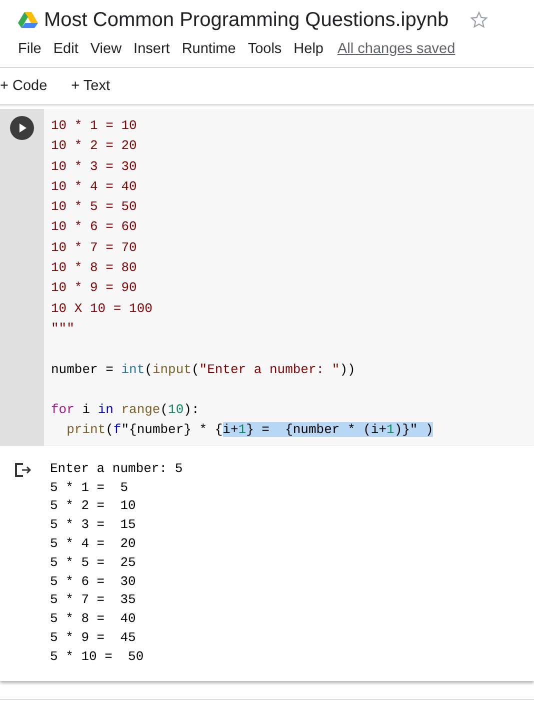 Image resolution: width=534 pixels, height=720 pixels. Describe the element at coordinates (94, 146) in the screenshot. I see `code-line: 10 * 2 = 20` at that location.